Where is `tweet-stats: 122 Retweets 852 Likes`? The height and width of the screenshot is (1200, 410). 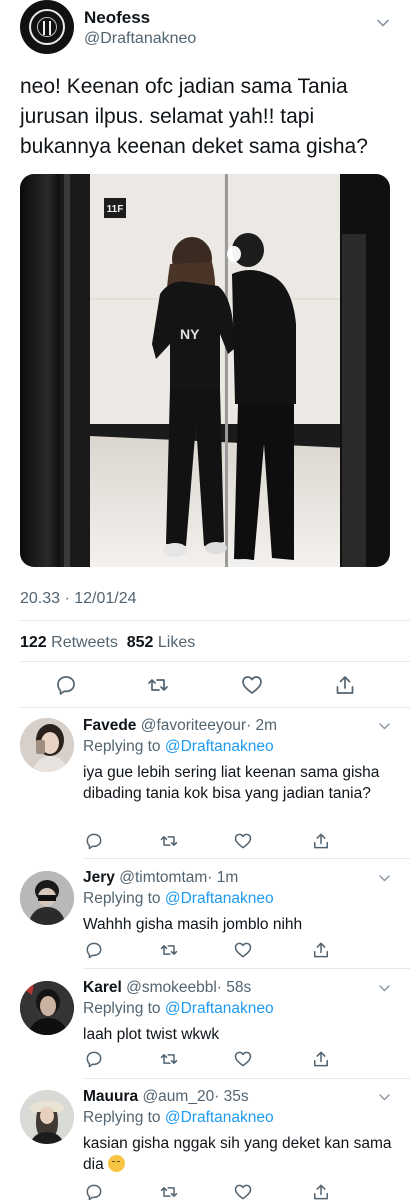 tweet-stats: 122 Retweets 852 Likes is located at coordinates (107, 643).